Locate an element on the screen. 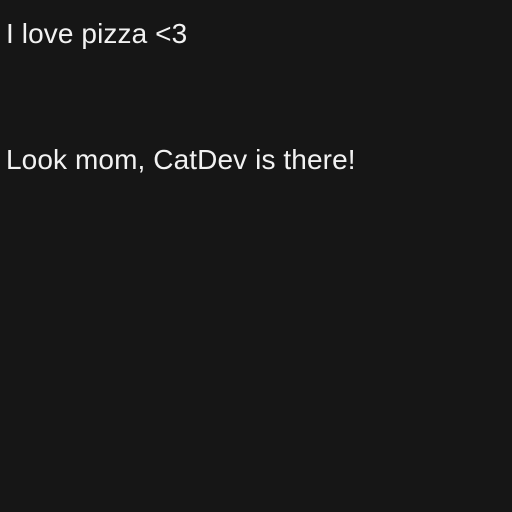  text-line-pizza: I love pizza <3 is located at coordinates (97, 33).